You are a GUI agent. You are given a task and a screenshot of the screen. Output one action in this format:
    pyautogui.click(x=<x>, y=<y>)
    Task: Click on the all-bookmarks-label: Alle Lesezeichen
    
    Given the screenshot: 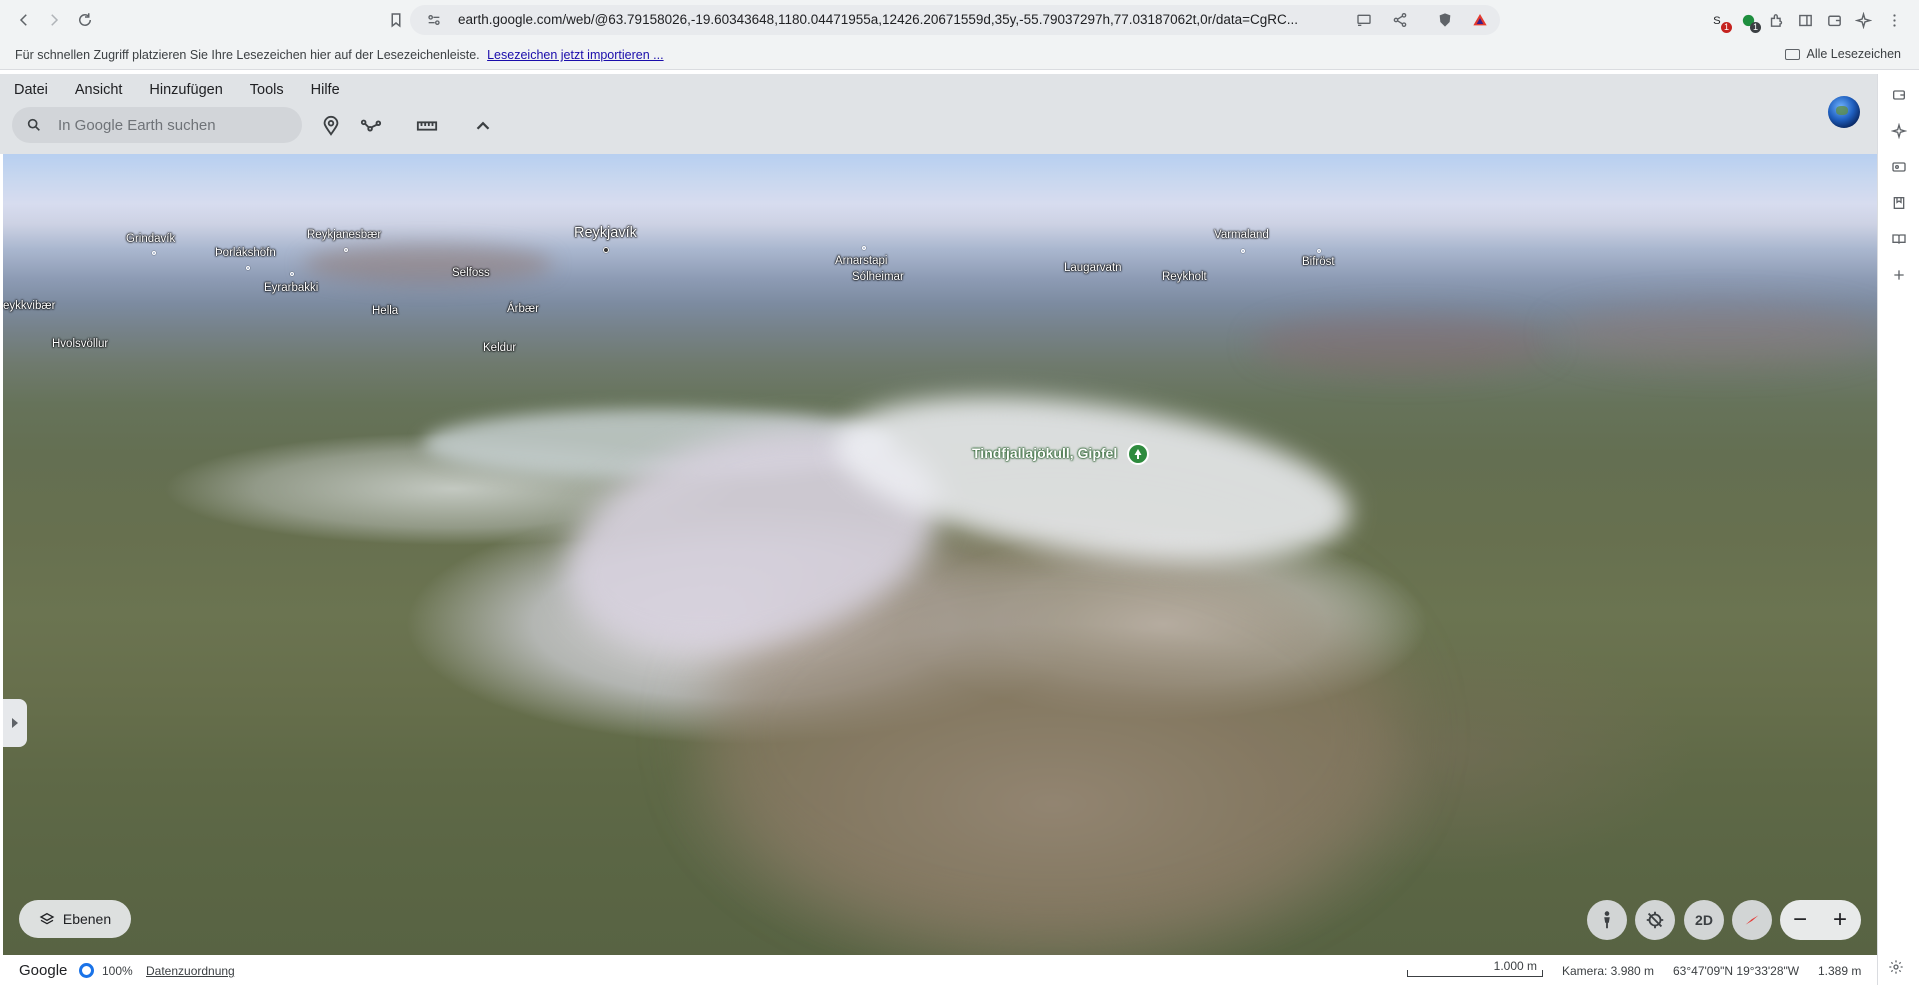 What is the action you would take?
    pyautogui.click(x=1853, y=54)
    